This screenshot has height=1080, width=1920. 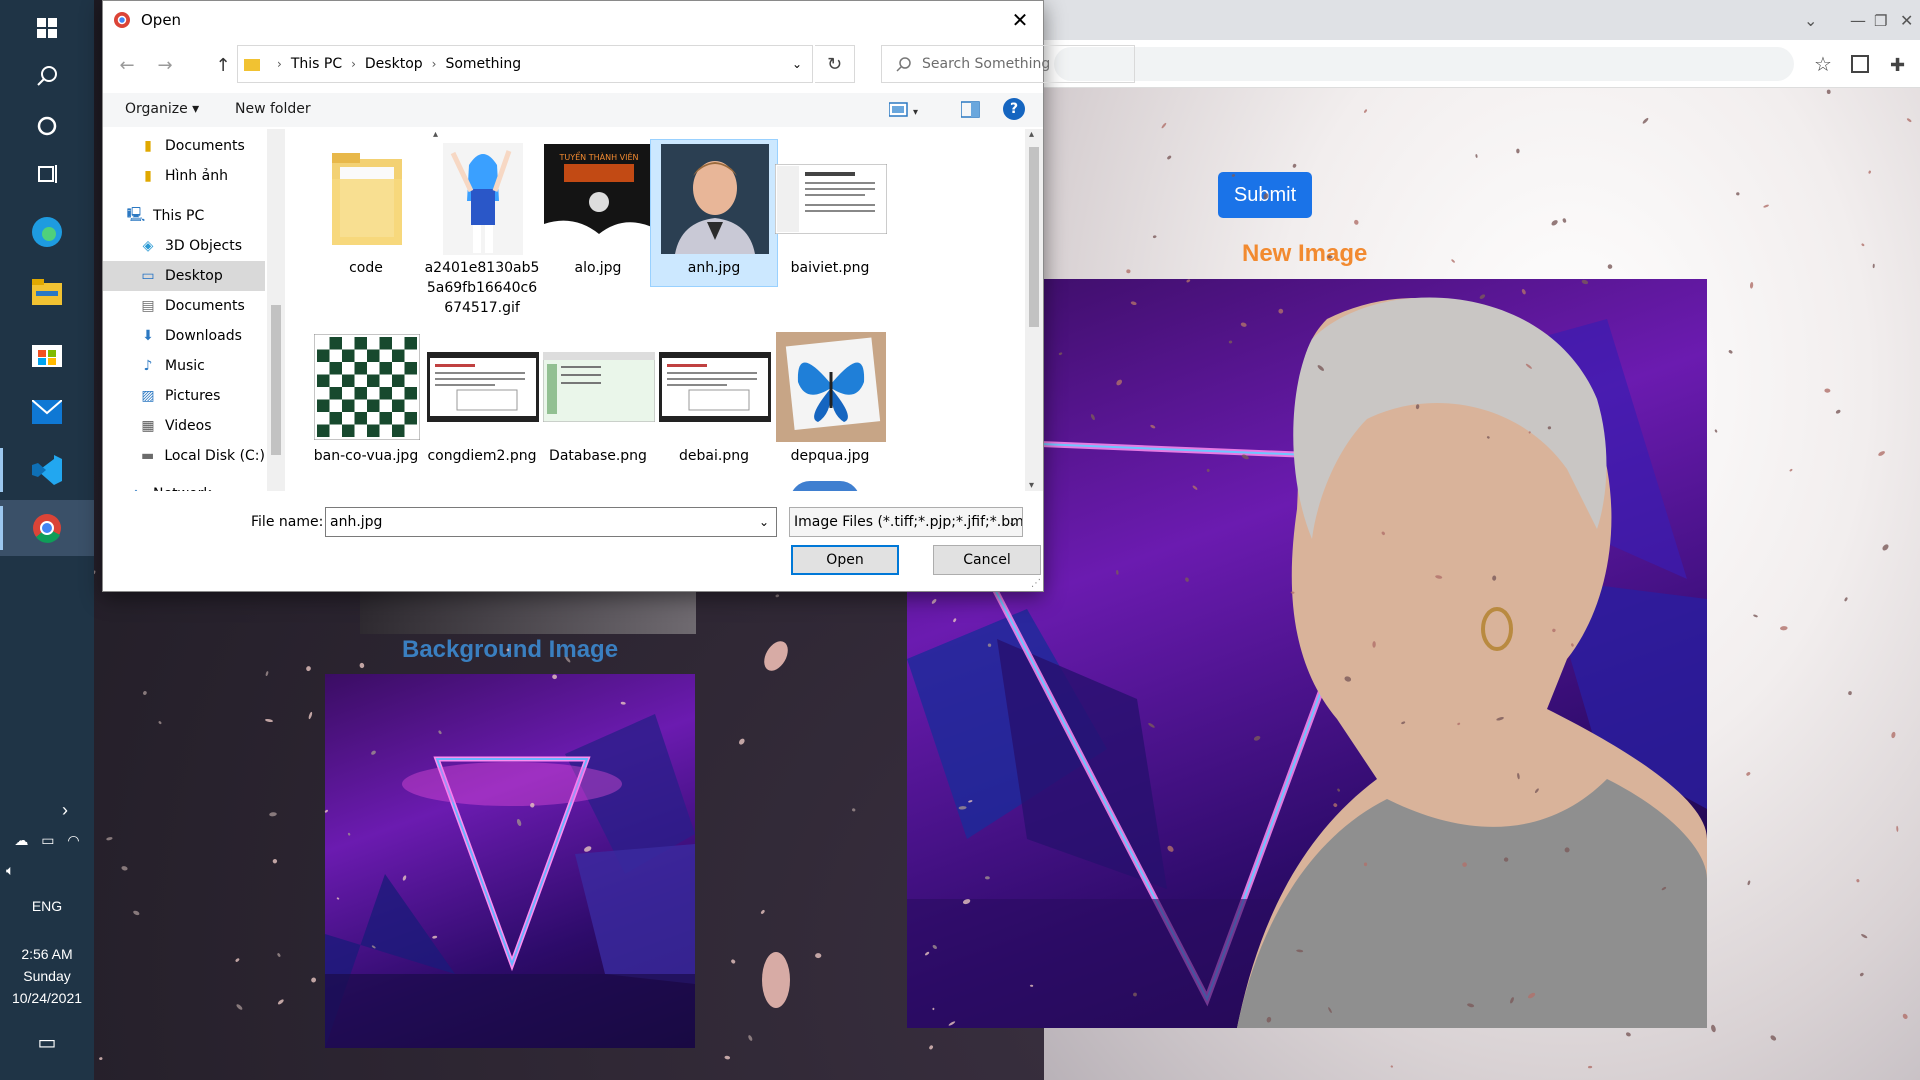 What do you see at coordinates (47, 470) in the screenshot?
I see `taskbar-vscode` at bounding box center [47, 470].